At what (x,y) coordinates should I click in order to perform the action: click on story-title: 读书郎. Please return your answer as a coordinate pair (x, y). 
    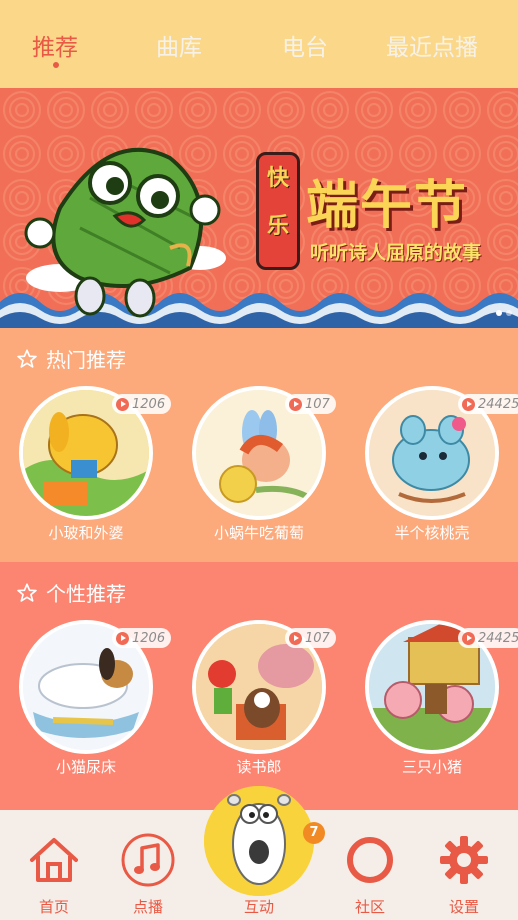
    Looking at the image, I should click on (259, 767).